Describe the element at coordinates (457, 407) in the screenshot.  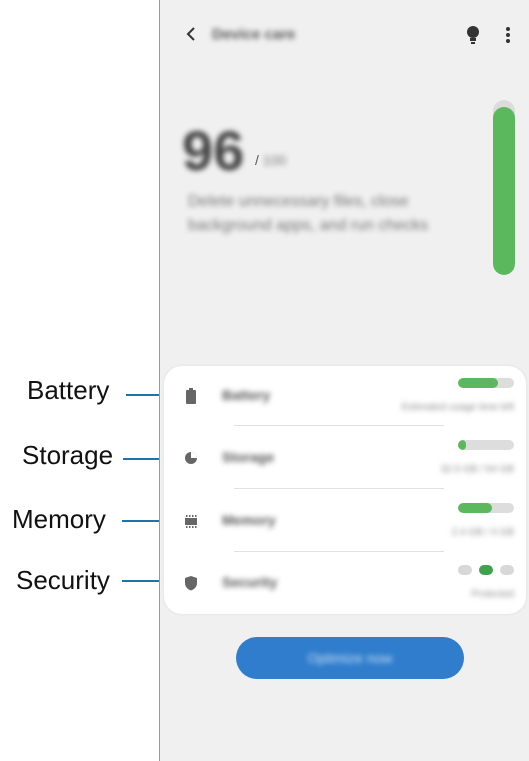
I see `battery-status: Estimated usage time left` at that location.